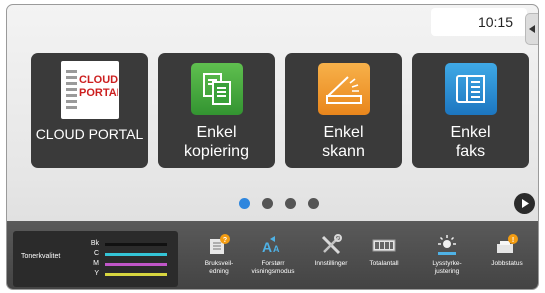 This screenshot has height=293, width=545. I want to click on job-status-label: Jobbstatus, so click(507, 263).